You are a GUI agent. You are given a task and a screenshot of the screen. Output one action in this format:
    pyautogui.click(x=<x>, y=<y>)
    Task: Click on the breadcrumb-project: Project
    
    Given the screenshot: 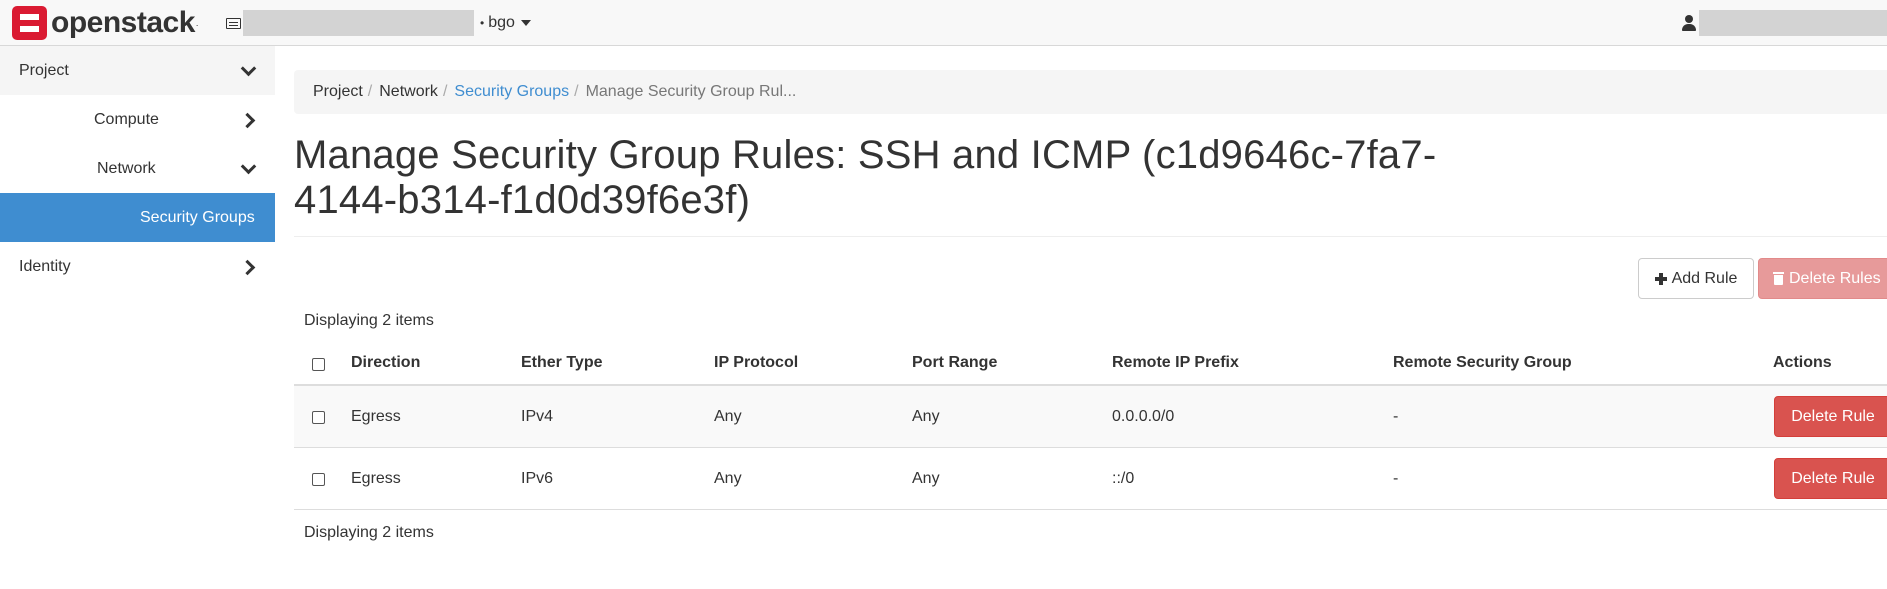 What is the action you would take?
    pyautogui.click(x=338, y=91)
    